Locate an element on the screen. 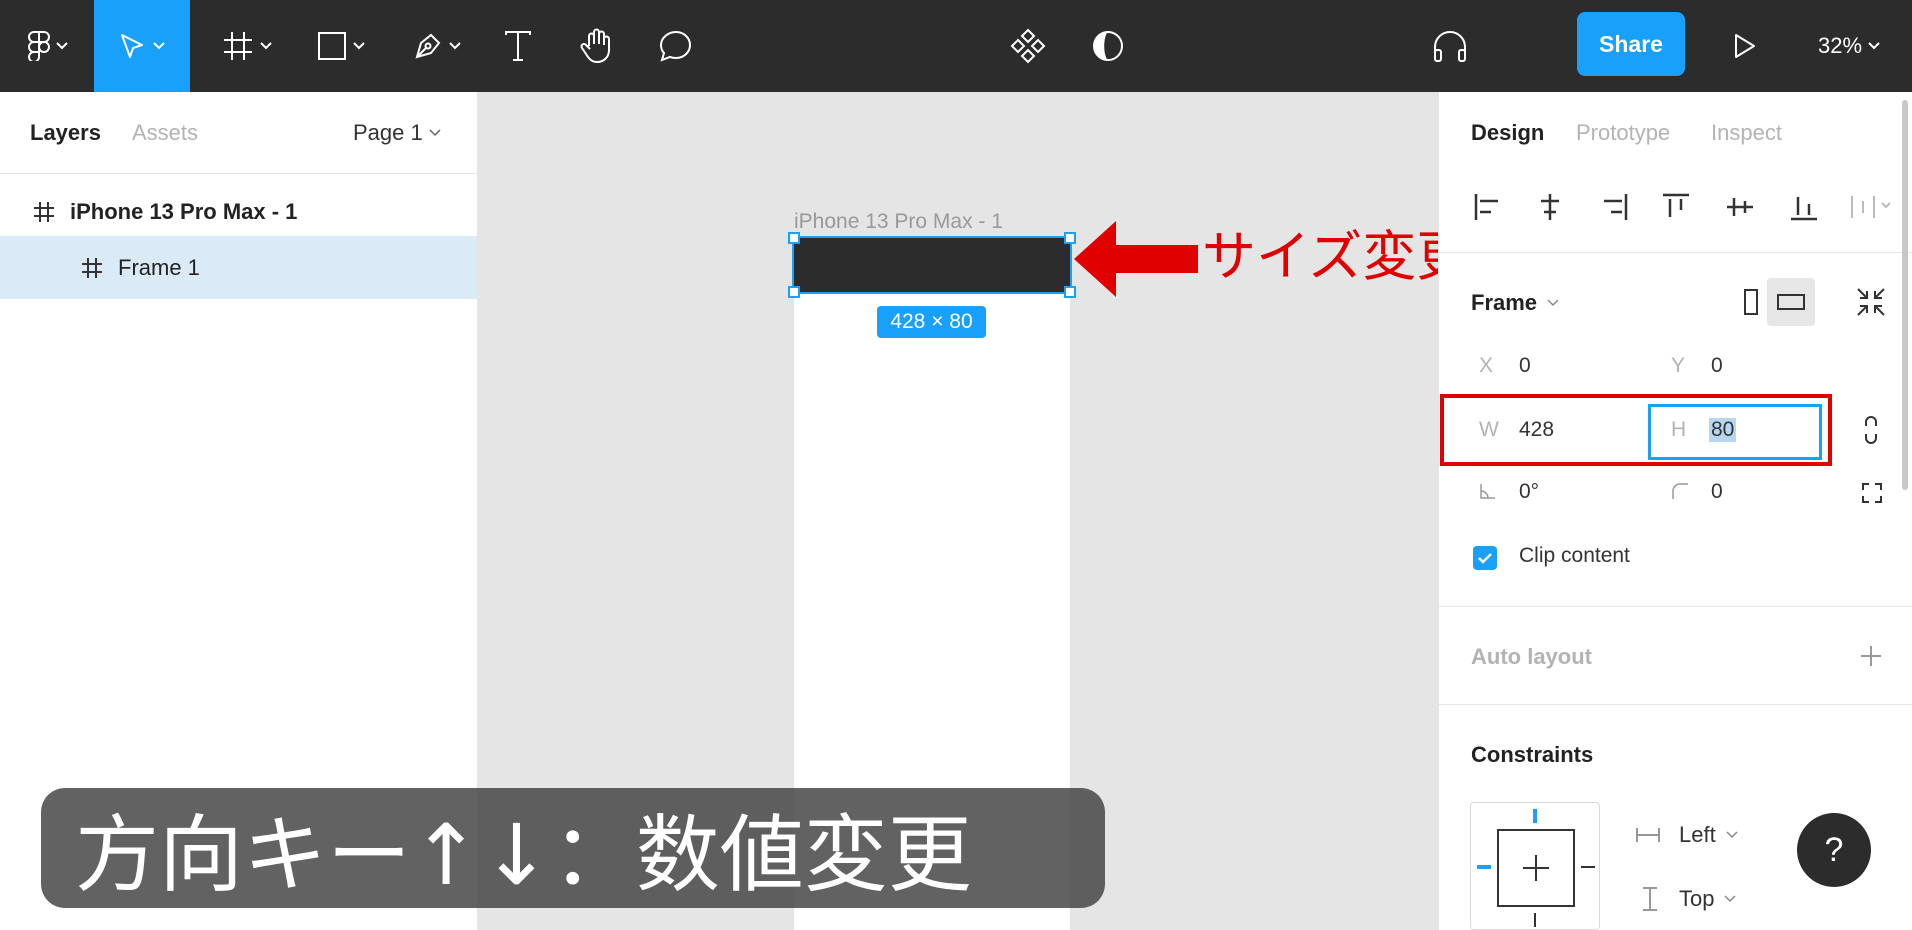 This screenshot has height=930, width=1912. layer-label: Frame 1 is located at coordinates (159, 267).